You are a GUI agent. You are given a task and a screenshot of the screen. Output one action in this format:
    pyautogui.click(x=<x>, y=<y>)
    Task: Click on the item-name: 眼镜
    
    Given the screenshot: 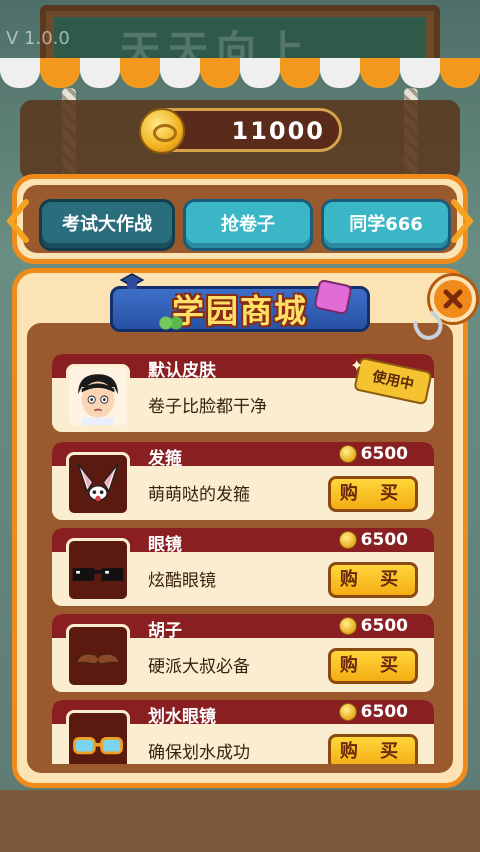 What is the action you would take?
    pyautogui.click(x=165, y=545)
    